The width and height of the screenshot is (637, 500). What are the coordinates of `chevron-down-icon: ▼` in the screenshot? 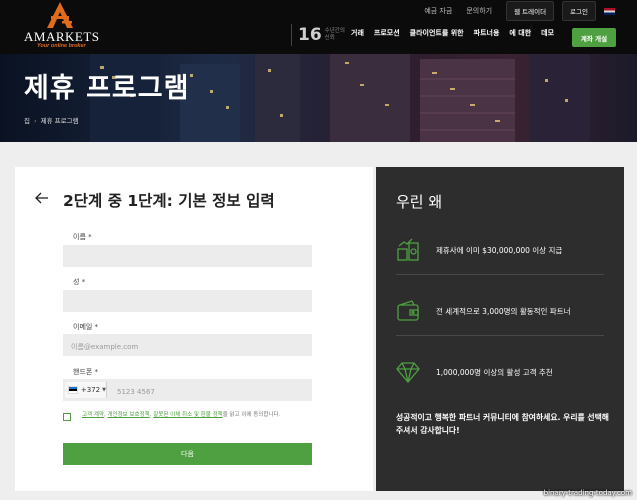 It's located at (104, 390).